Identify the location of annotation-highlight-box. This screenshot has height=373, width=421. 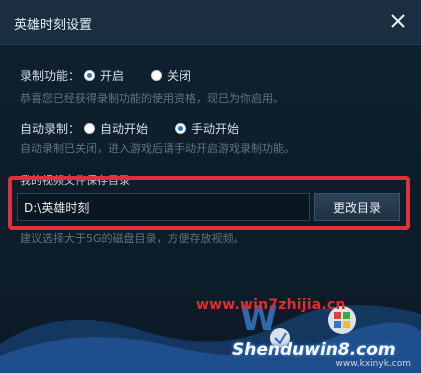
(209, 203).